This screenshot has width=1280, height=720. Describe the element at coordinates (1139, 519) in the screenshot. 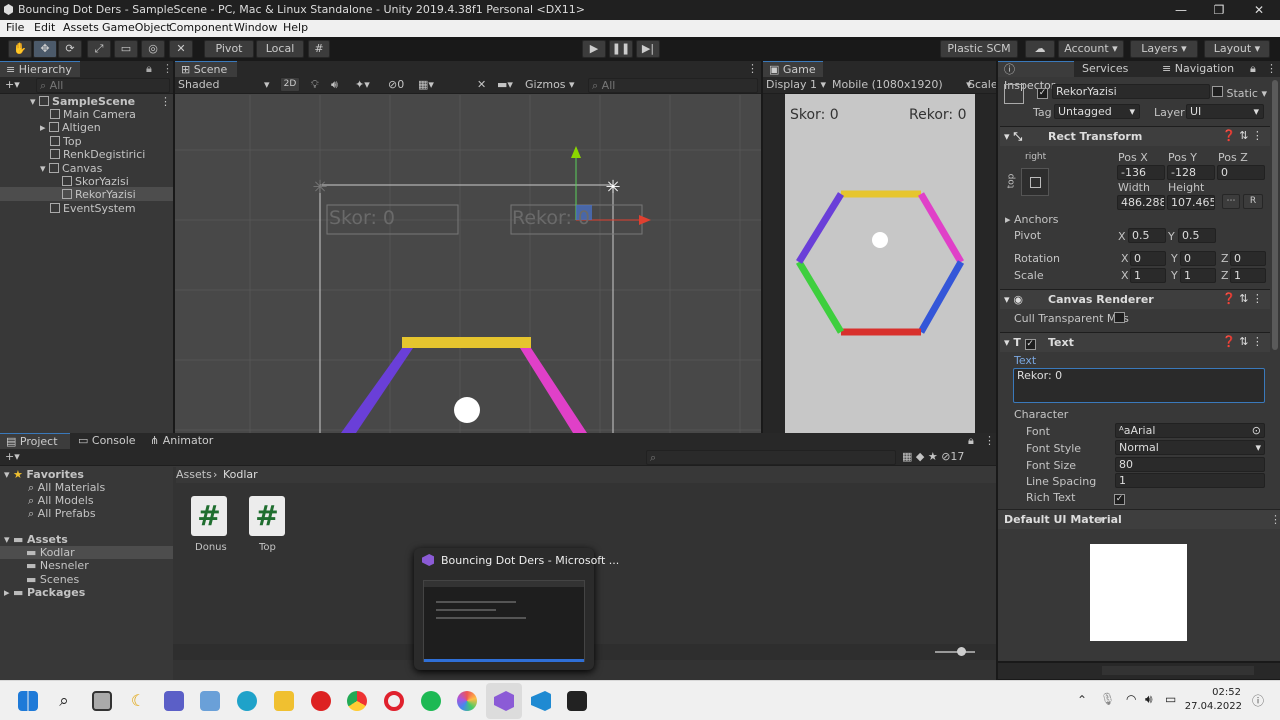

I see `material-header: Default UI Material ▾ ⋮` at that location.